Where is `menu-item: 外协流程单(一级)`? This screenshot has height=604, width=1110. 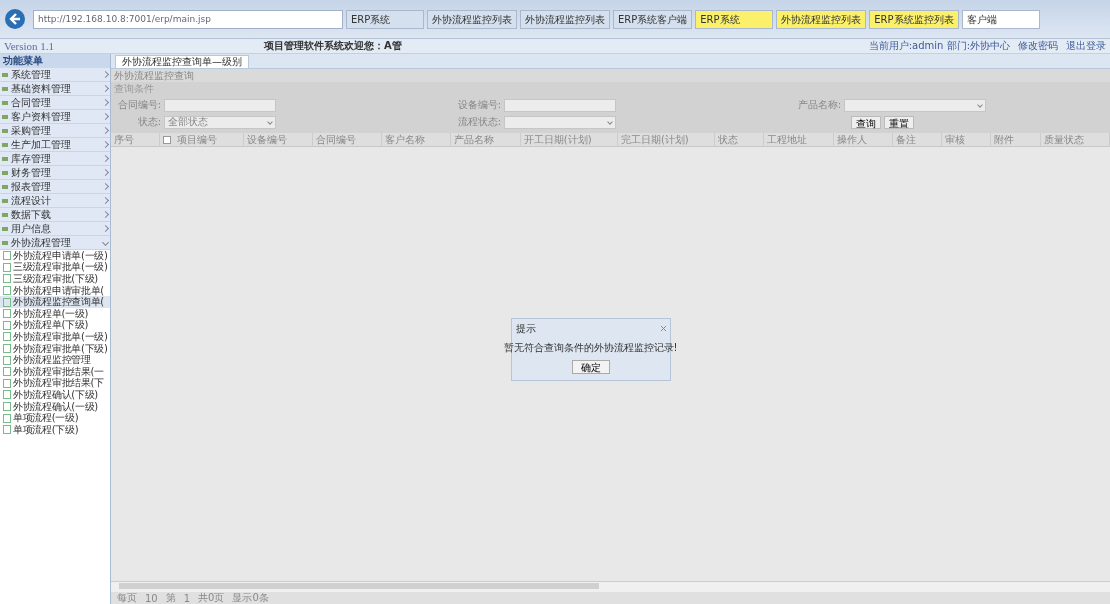
menu-item: 外协流程单(一级) is located at coordinates (55, 313).